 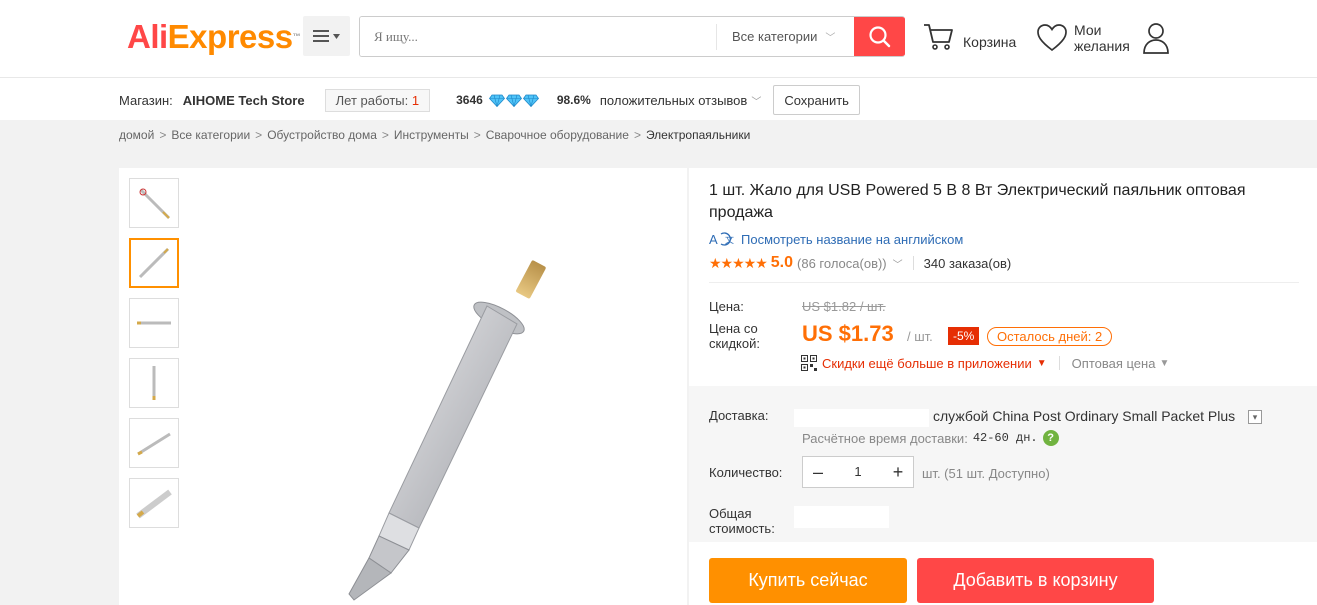 I want to click on breadcrumb-home-improvement: Обустройство дома, so click(x=322, y=135).